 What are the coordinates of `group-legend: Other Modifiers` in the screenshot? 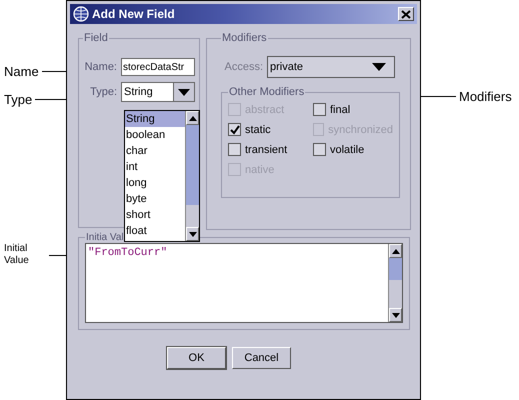 It's located at (267, 92).